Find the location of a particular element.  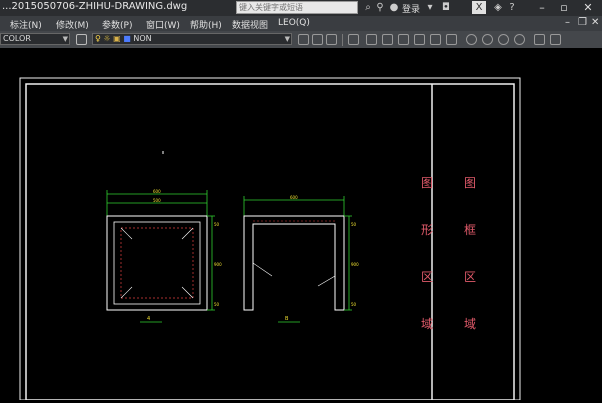

menu-modify: 修改(M) is located at coordinates (72, 24).